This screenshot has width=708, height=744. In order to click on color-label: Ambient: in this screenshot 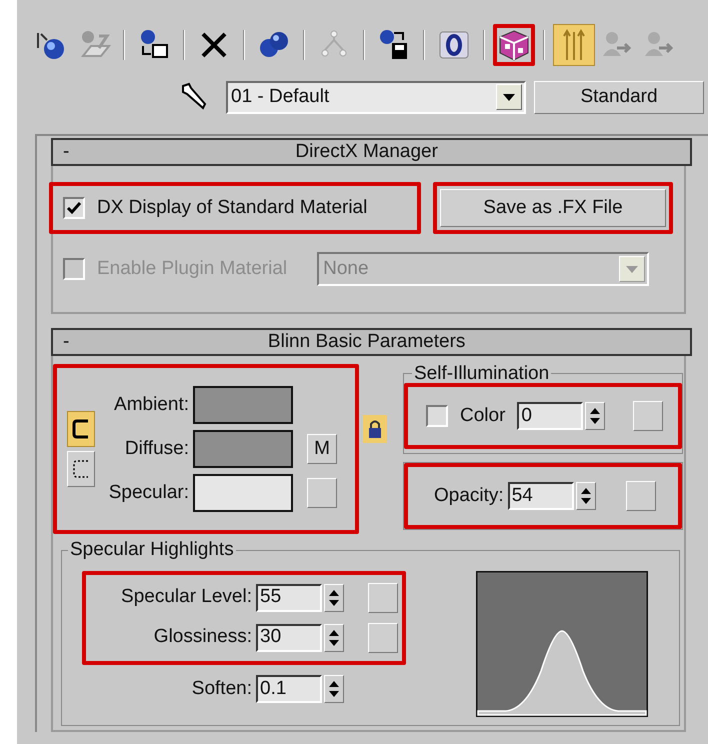, I will do `click(151, 404)`.